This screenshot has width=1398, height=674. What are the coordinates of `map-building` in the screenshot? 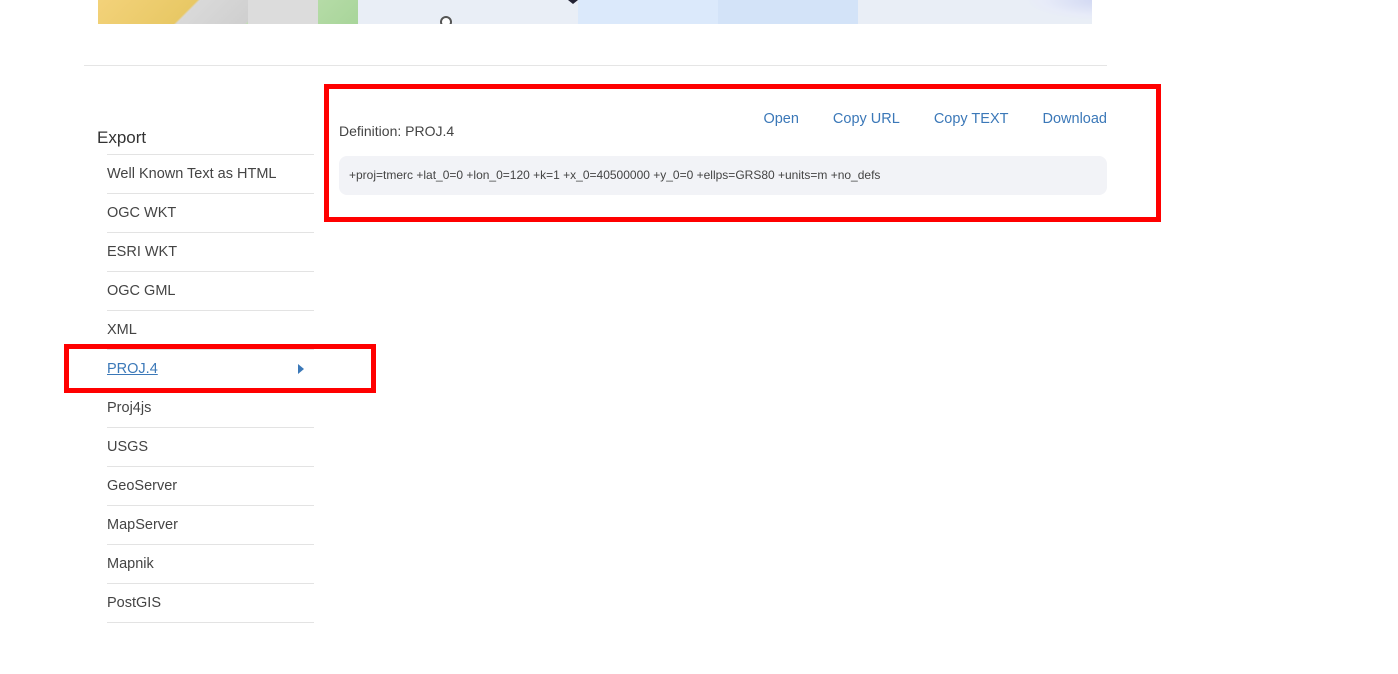 It's located at (283, 12).